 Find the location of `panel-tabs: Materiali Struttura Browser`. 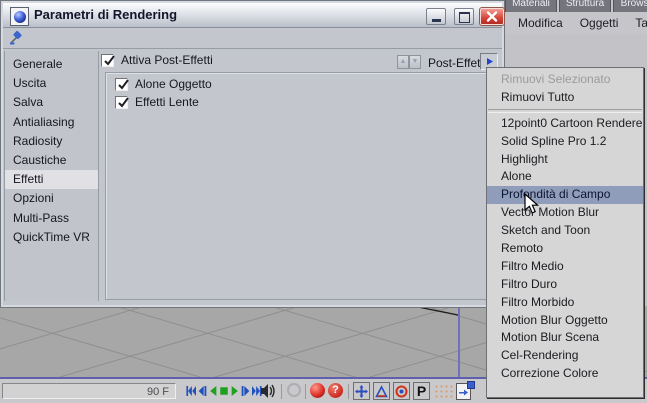

panel-tabs: Materiali Struttura Browser is located at coordinates (576, 6).